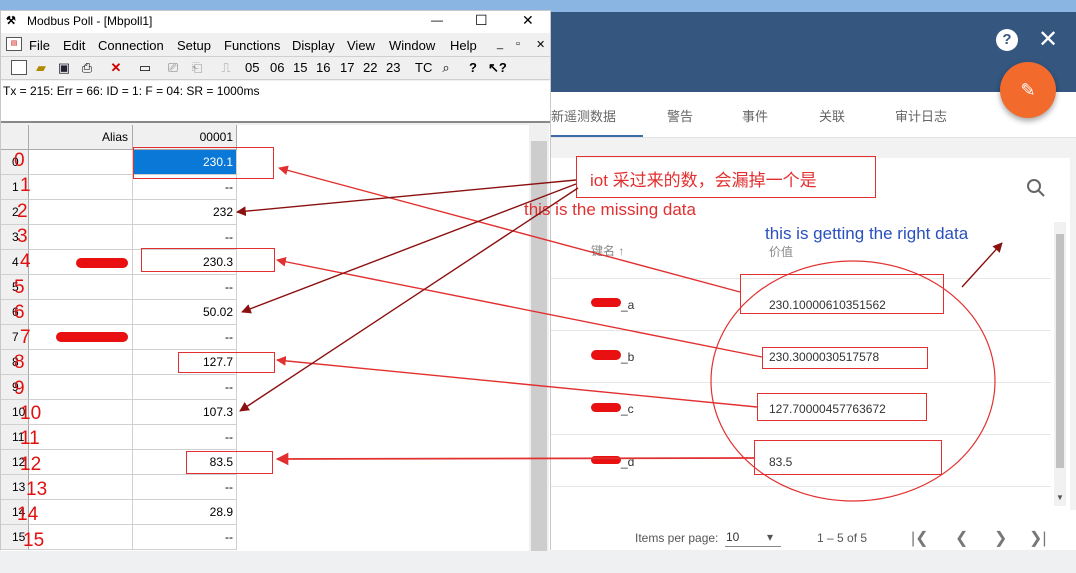 The image size is (1076, 573). I want to click on table-scrollbar-thumb, so click(1060, 351).